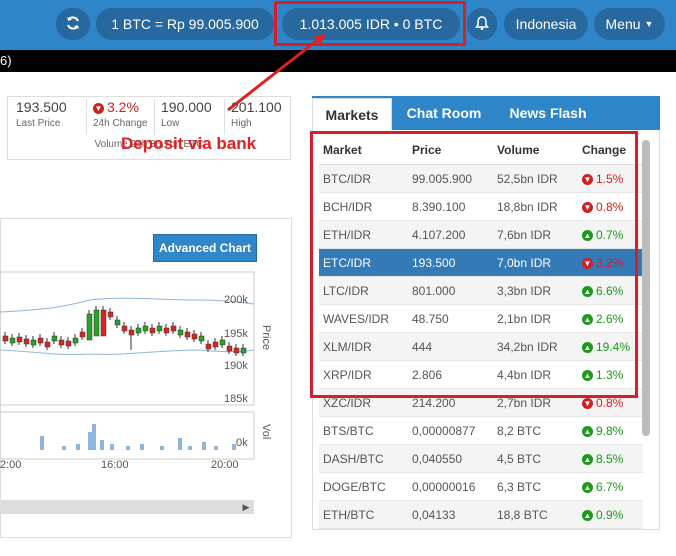  What do you see at coordinates (242, 443) in the screenshot?
I see `volume-tick: 0k` at bounding box center [242, 443].